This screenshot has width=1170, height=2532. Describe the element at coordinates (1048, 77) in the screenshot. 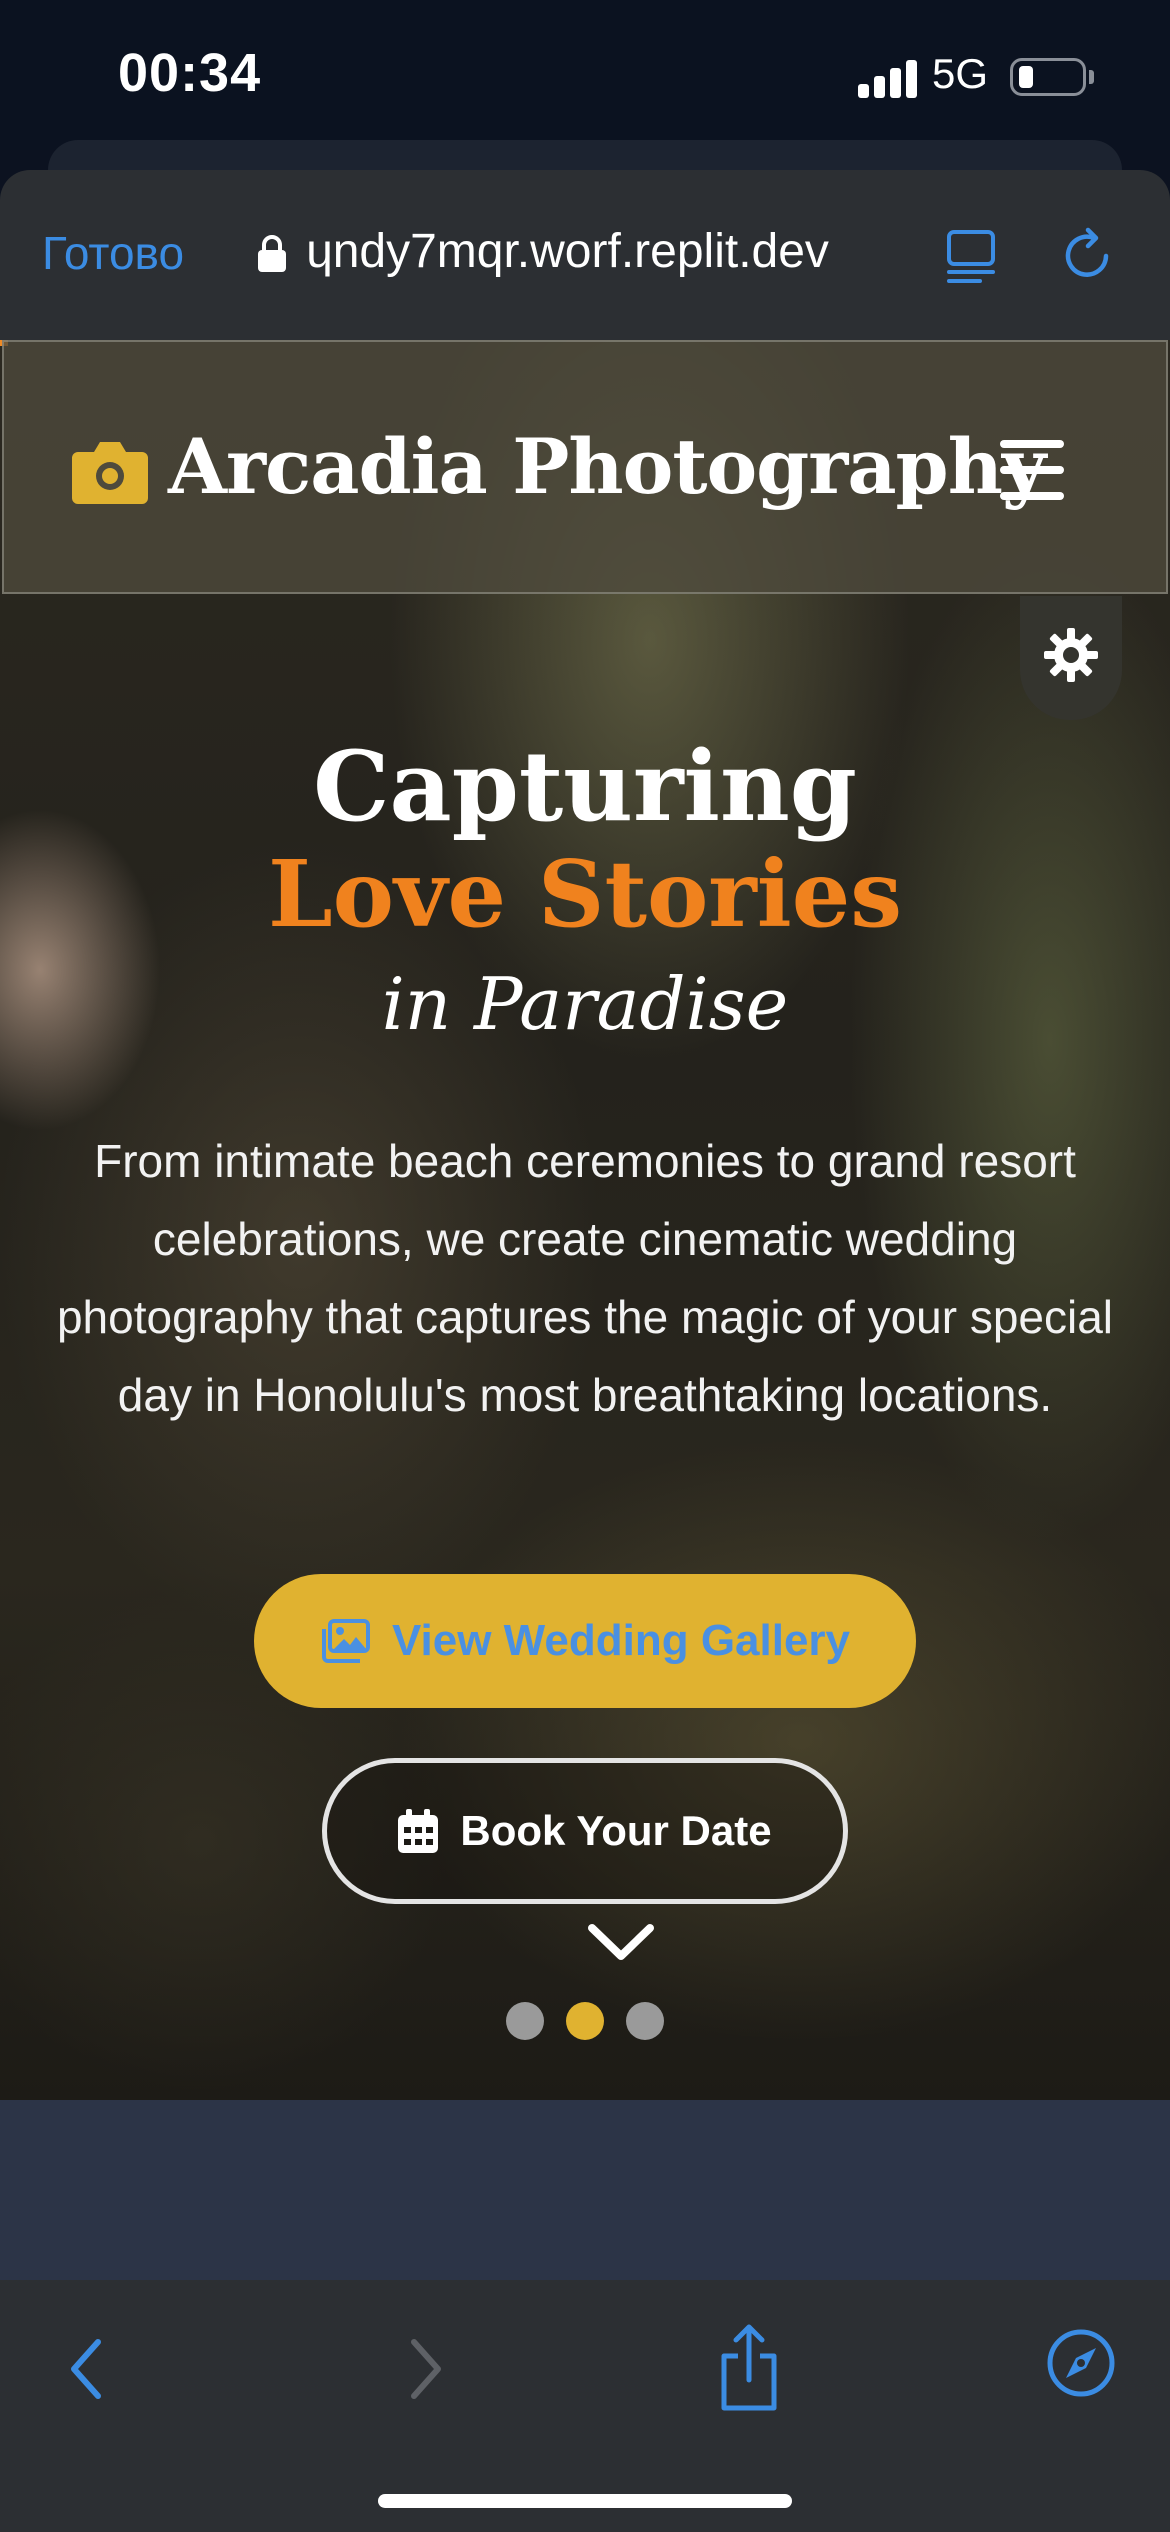

I see `battery-icon` at that location.